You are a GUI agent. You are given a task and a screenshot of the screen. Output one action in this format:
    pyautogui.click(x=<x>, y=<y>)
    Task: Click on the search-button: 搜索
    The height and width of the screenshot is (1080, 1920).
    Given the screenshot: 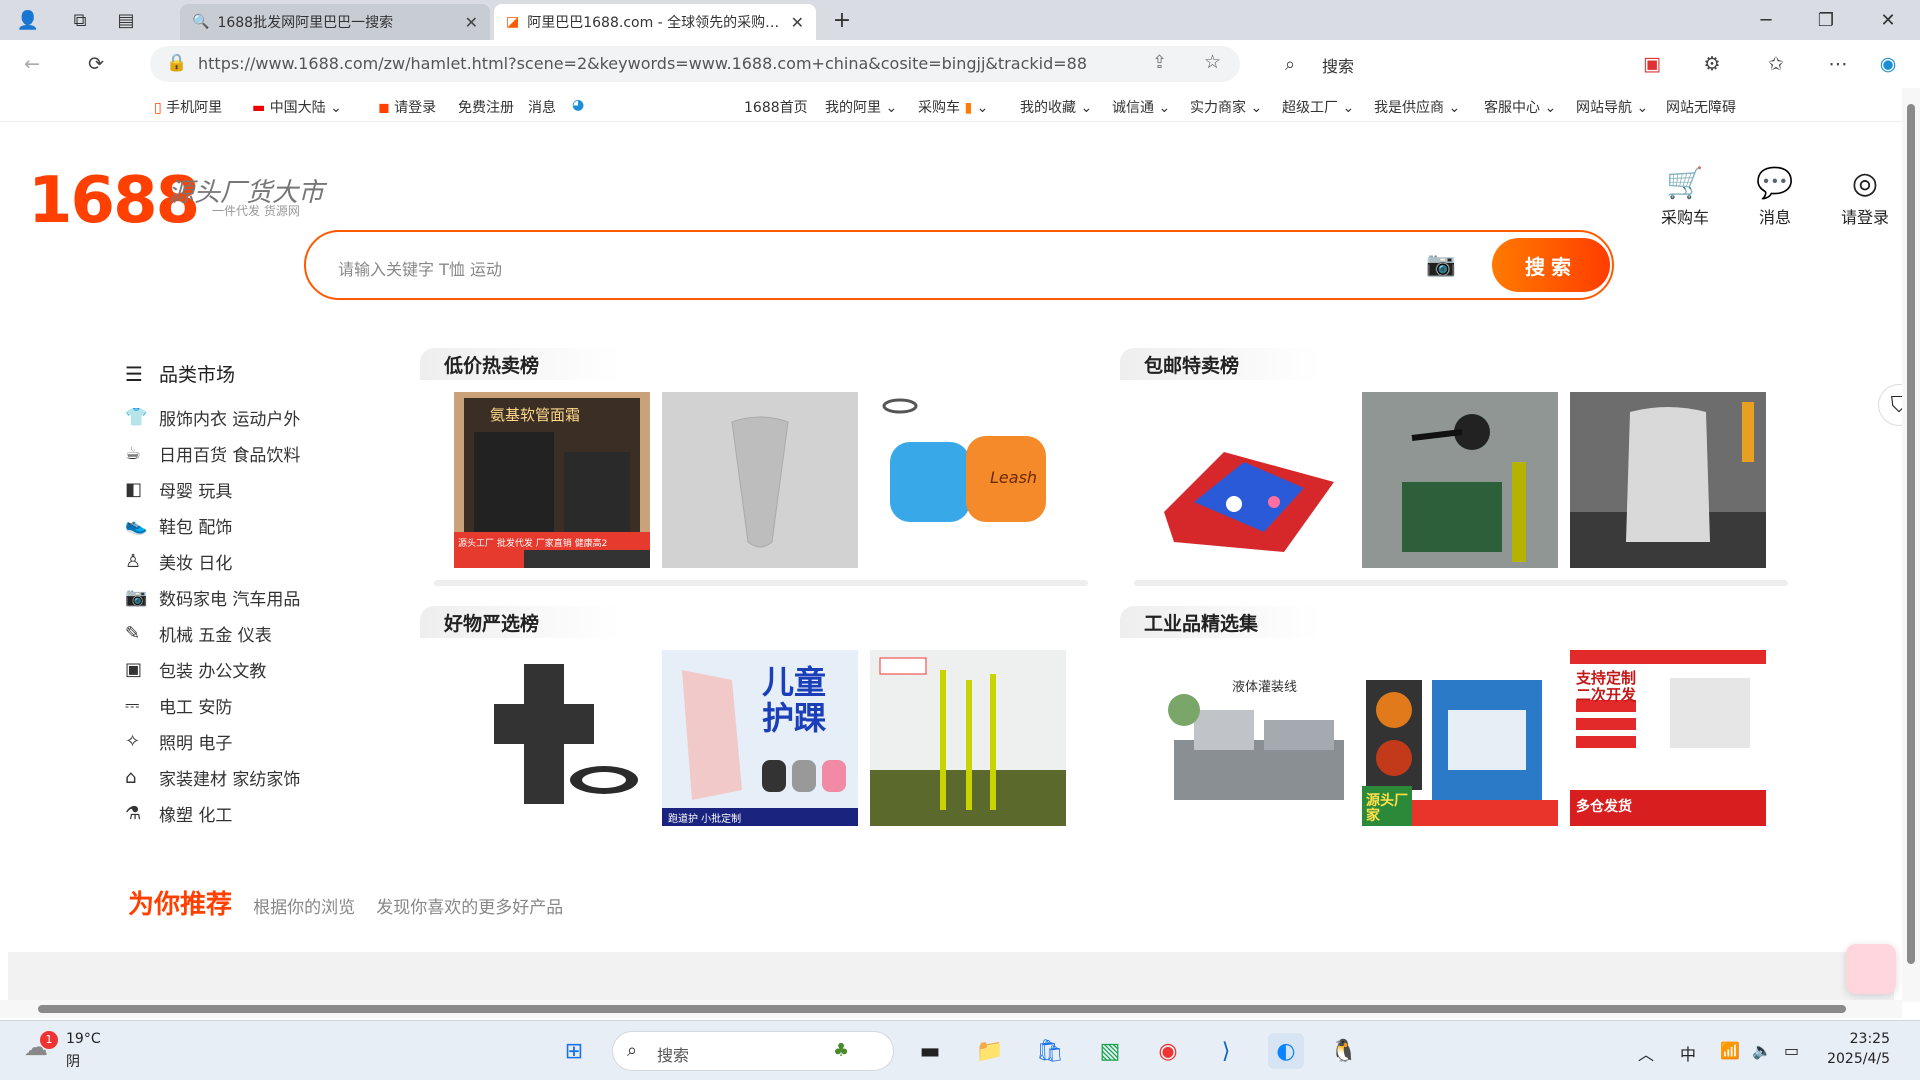 What is the action you would take?
    pyautogui.click(x=1551, y=265)
    